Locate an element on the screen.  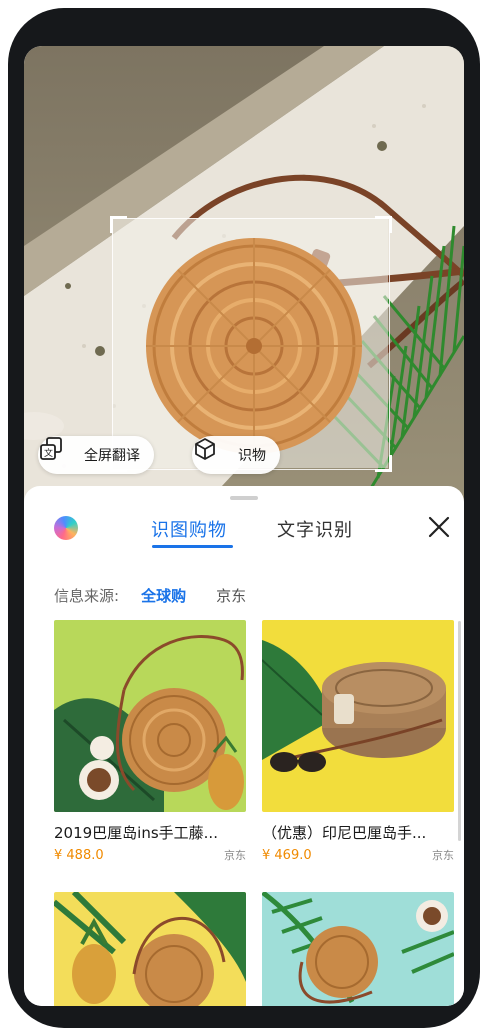
product-meta: ¥ 469.0 京东 is located at coordinates (358, 855).